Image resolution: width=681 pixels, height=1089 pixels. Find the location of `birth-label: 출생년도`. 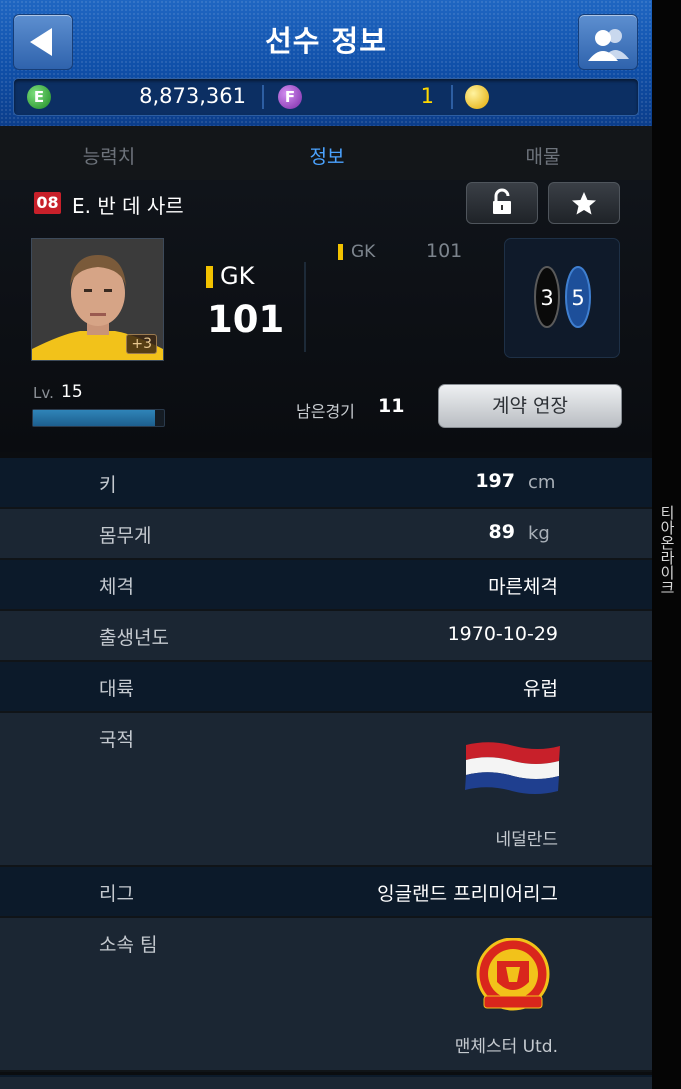

birth-label: 출생년도 is located at coordinates (134, 638).